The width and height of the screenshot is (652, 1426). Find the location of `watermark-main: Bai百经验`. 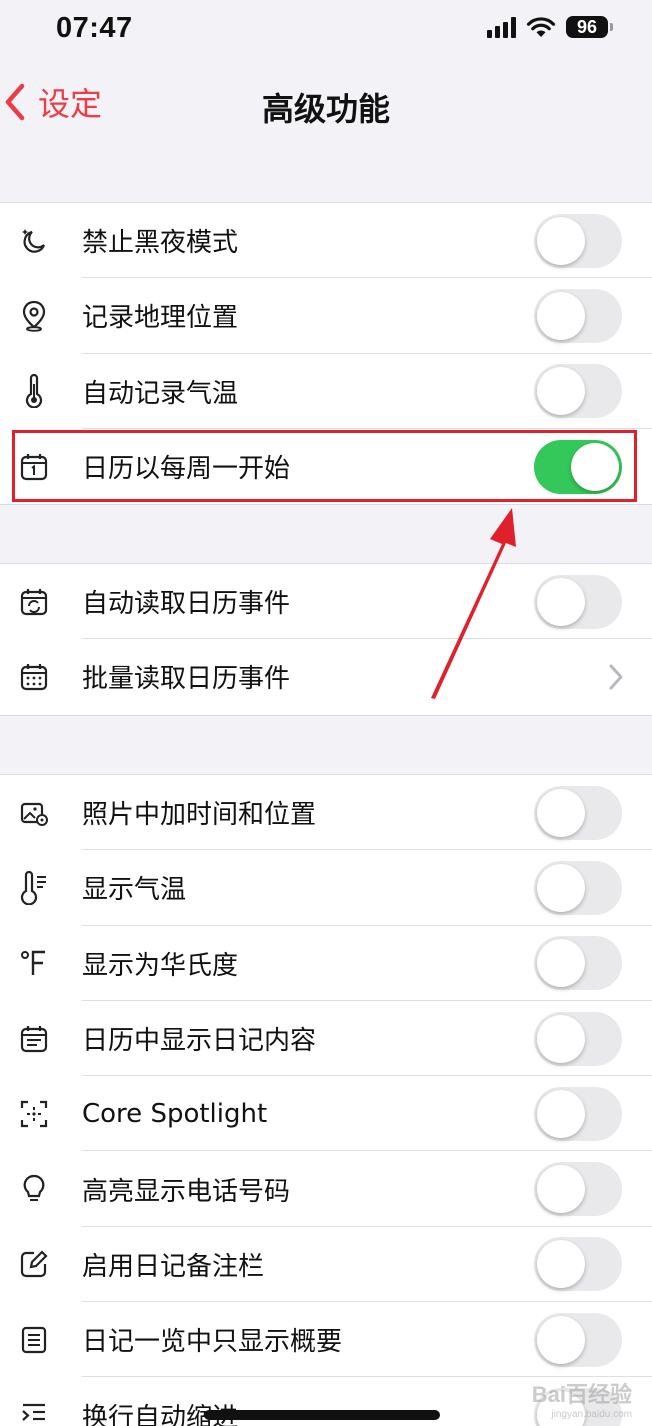

watermark-main: Bai百经验 is located at coordinates (581, 1394).